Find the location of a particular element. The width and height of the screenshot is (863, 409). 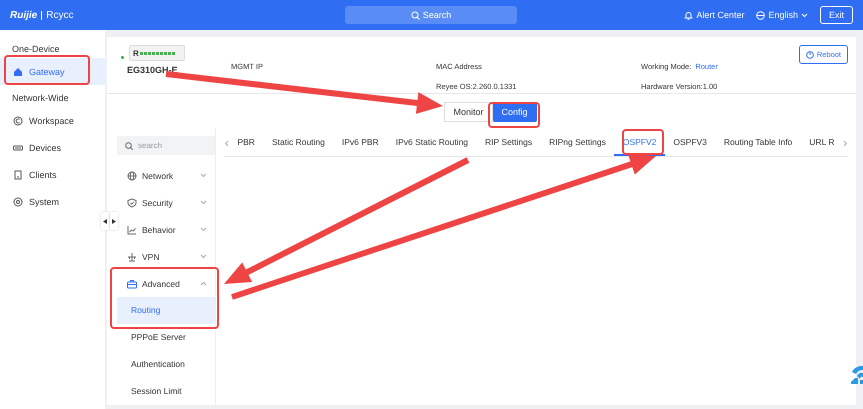

home-icon is located at coordinates (18, 71).